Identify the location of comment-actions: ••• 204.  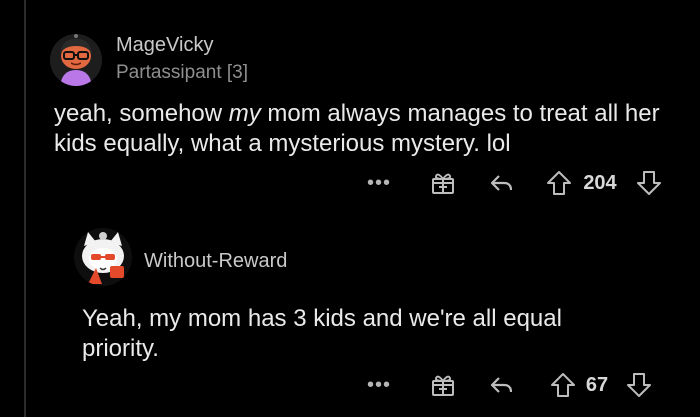
(515, 183).